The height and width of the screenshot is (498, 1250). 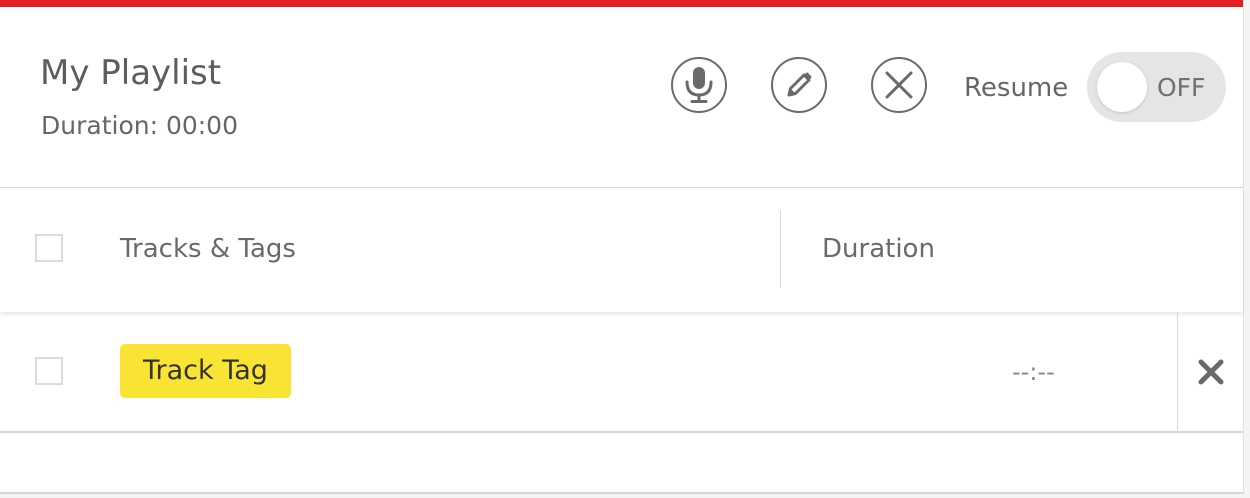 I want to click on playlist-title: My Playlist, so click(x=131, y=73).